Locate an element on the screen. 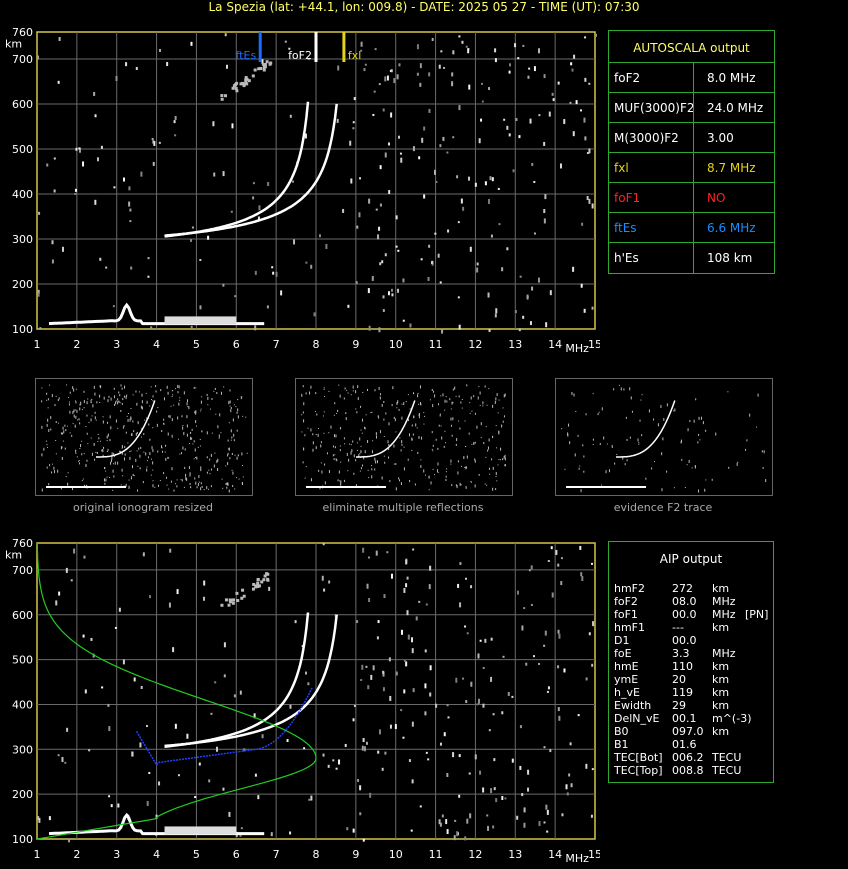  aip-row: DelN_vE 00.1 m^(-3) is located at coordinates (693, 718).